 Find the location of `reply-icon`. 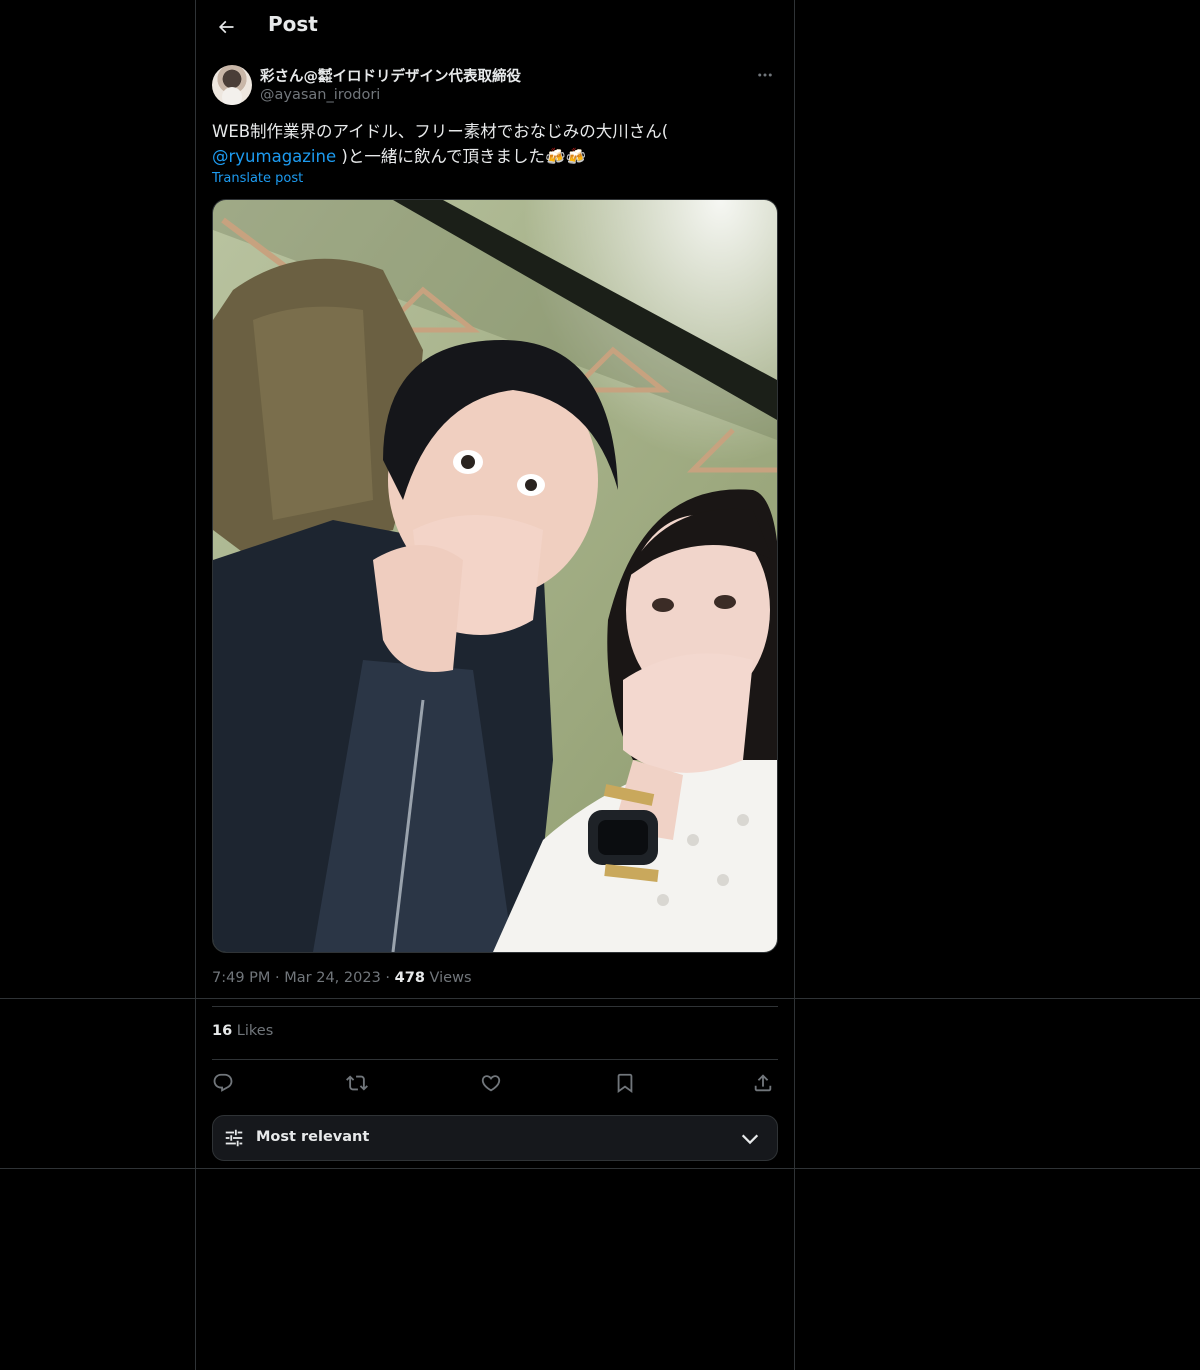

reply-icon is located at coordinates (223, 1082).